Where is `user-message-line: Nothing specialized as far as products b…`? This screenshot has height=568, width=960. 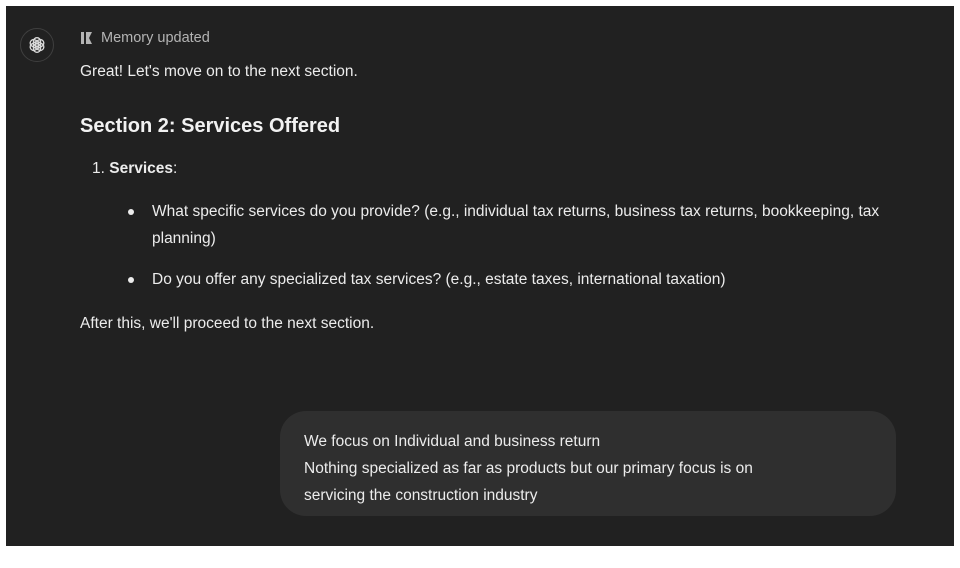 user-message-line: Nothing specialized as far as products b… is located at coordinates (528, 468).